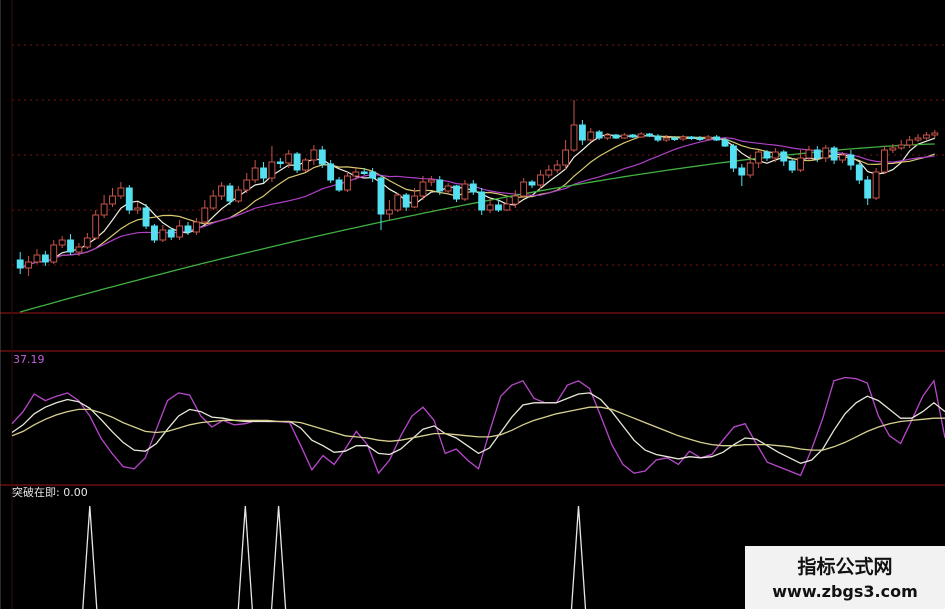  Describe the element at coordinates (845, 567) in the screenshot. I see `watermark-title: 指标公式网` at that location.